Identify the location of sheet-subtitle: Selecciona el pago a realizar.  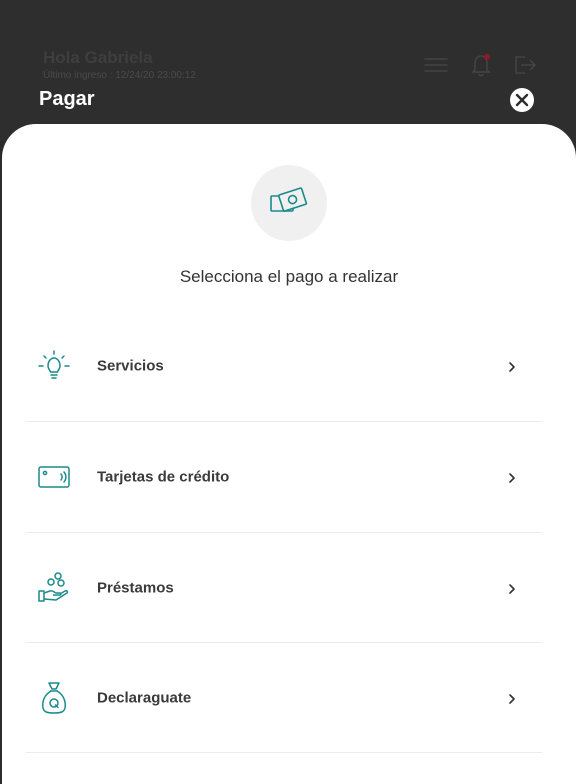
(289, 276).